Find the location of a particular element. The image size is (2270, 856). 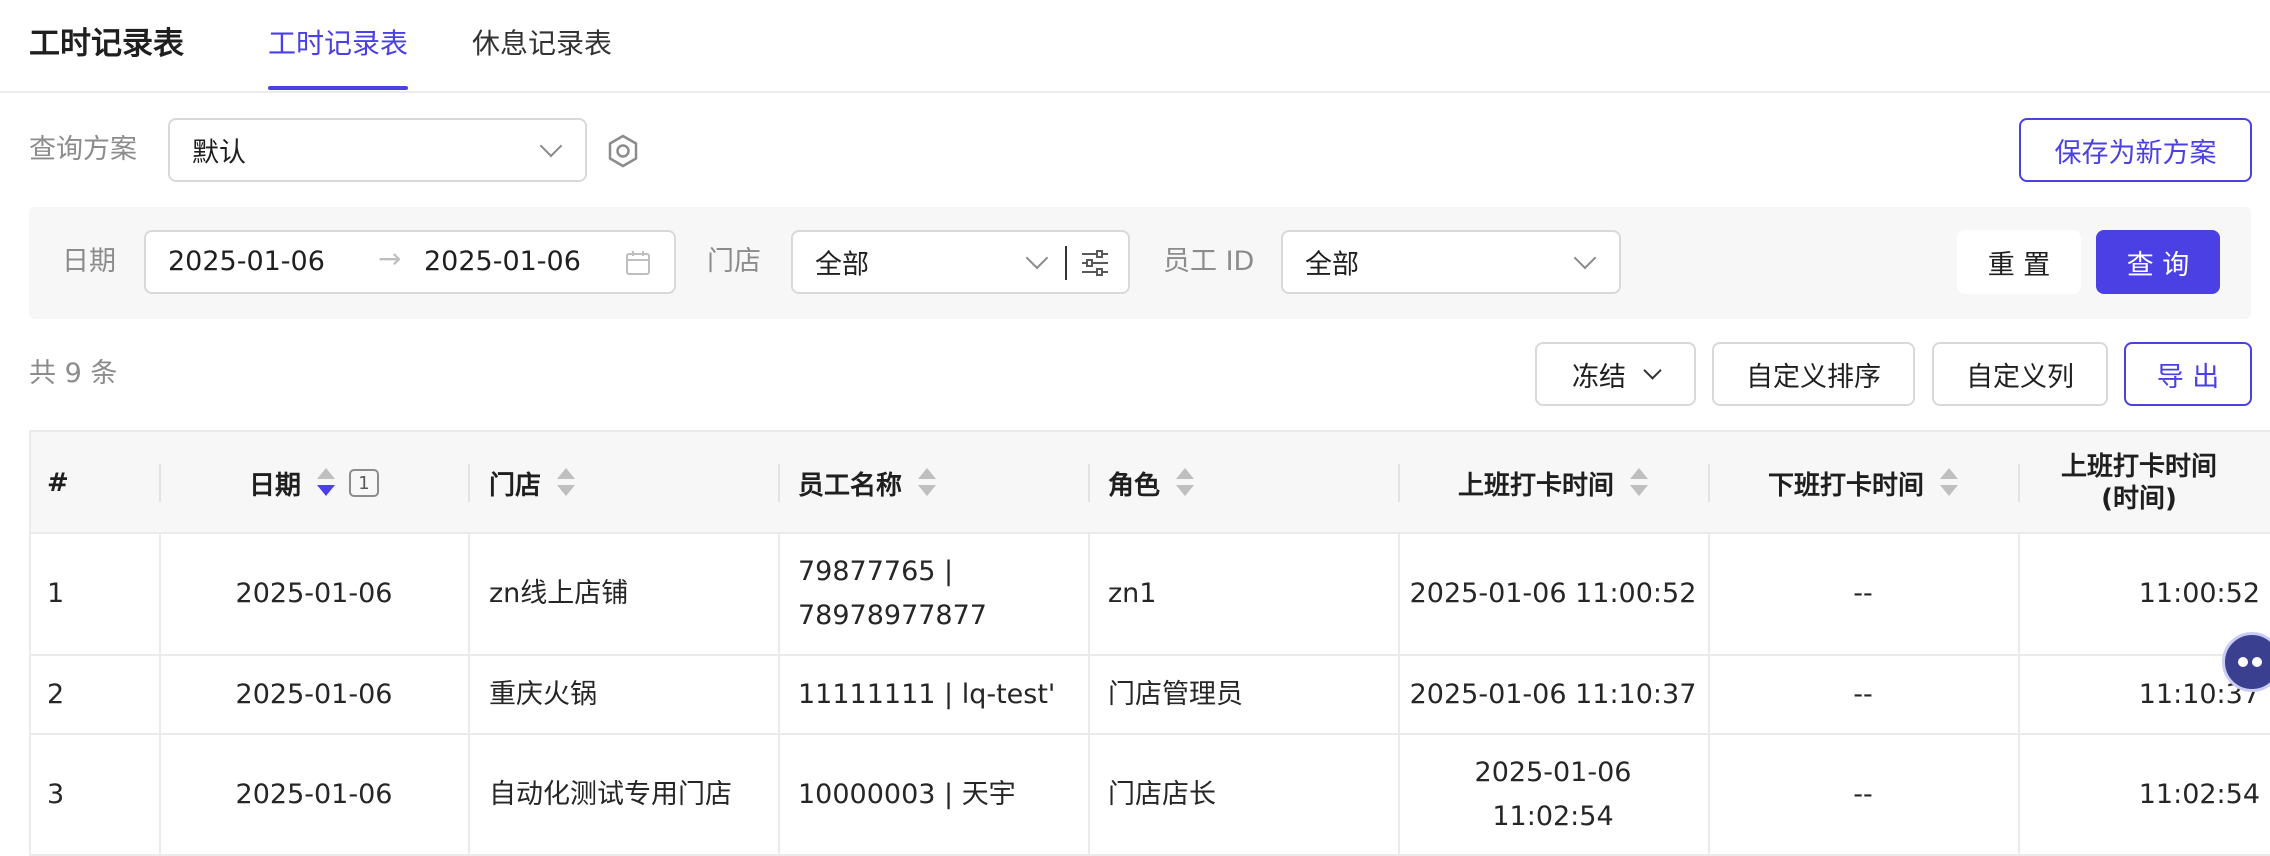

col-store-header: 门店 is located at coordinates (532, 483).